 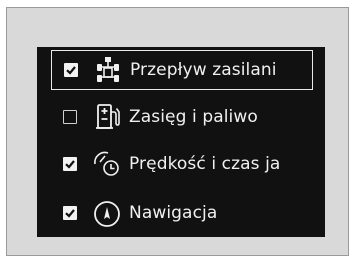 What do you see at coordinates (70, 117) in the screenshot?
I see `unchecked-checkbox-icon` at bounding box center [70, 117].